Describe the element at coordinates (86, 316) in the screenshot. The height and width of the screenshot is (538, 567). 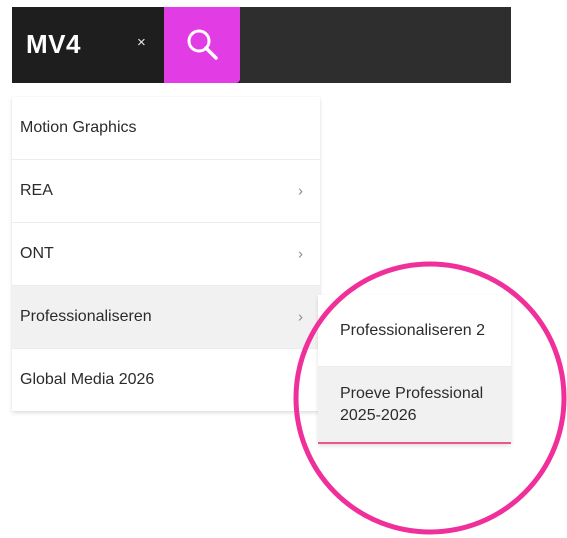
I see `menu-item-label: Professionaliseren` at that location.